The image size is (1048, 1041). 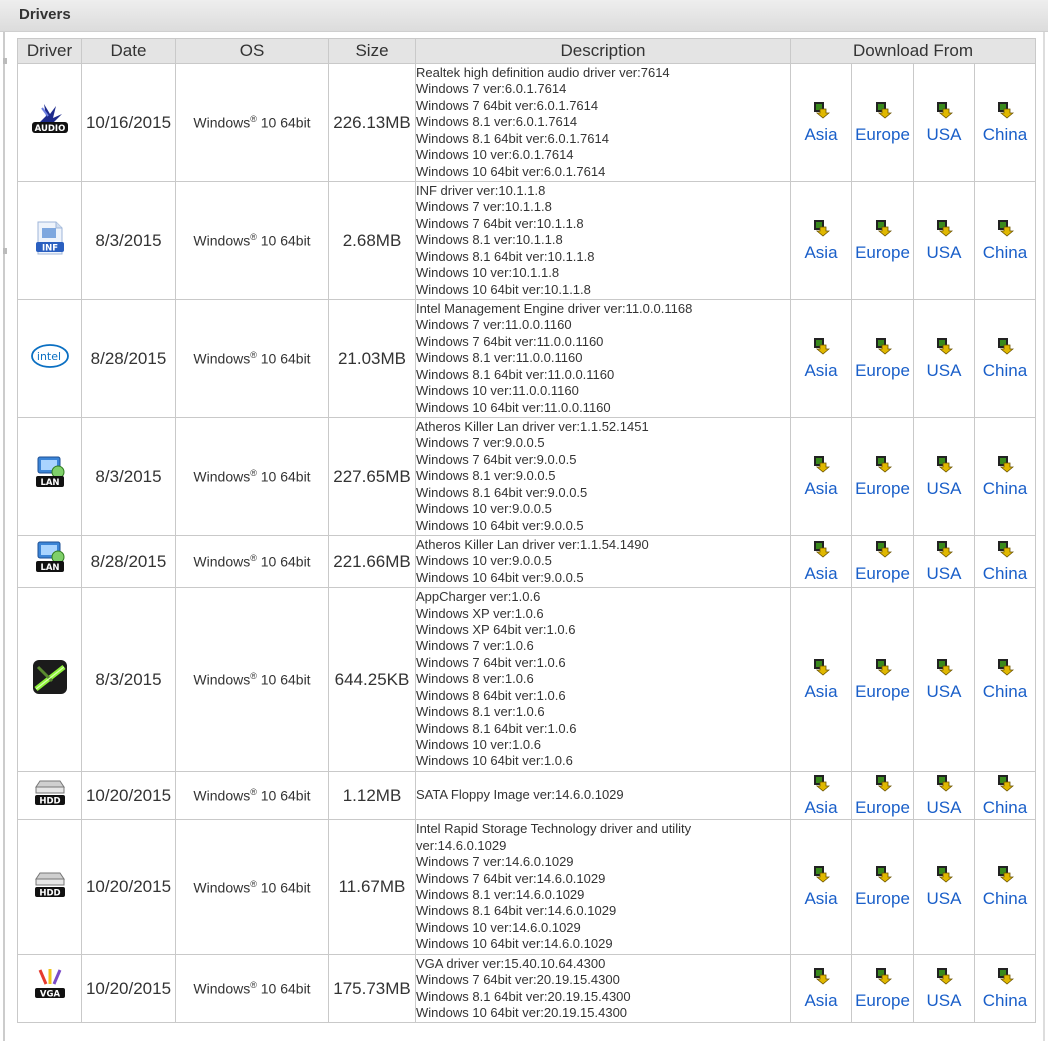 What do you see at coordinates (45, 14) in the screenshot?
I see `panel-title: Drivers` at bounding box center [45, 14].